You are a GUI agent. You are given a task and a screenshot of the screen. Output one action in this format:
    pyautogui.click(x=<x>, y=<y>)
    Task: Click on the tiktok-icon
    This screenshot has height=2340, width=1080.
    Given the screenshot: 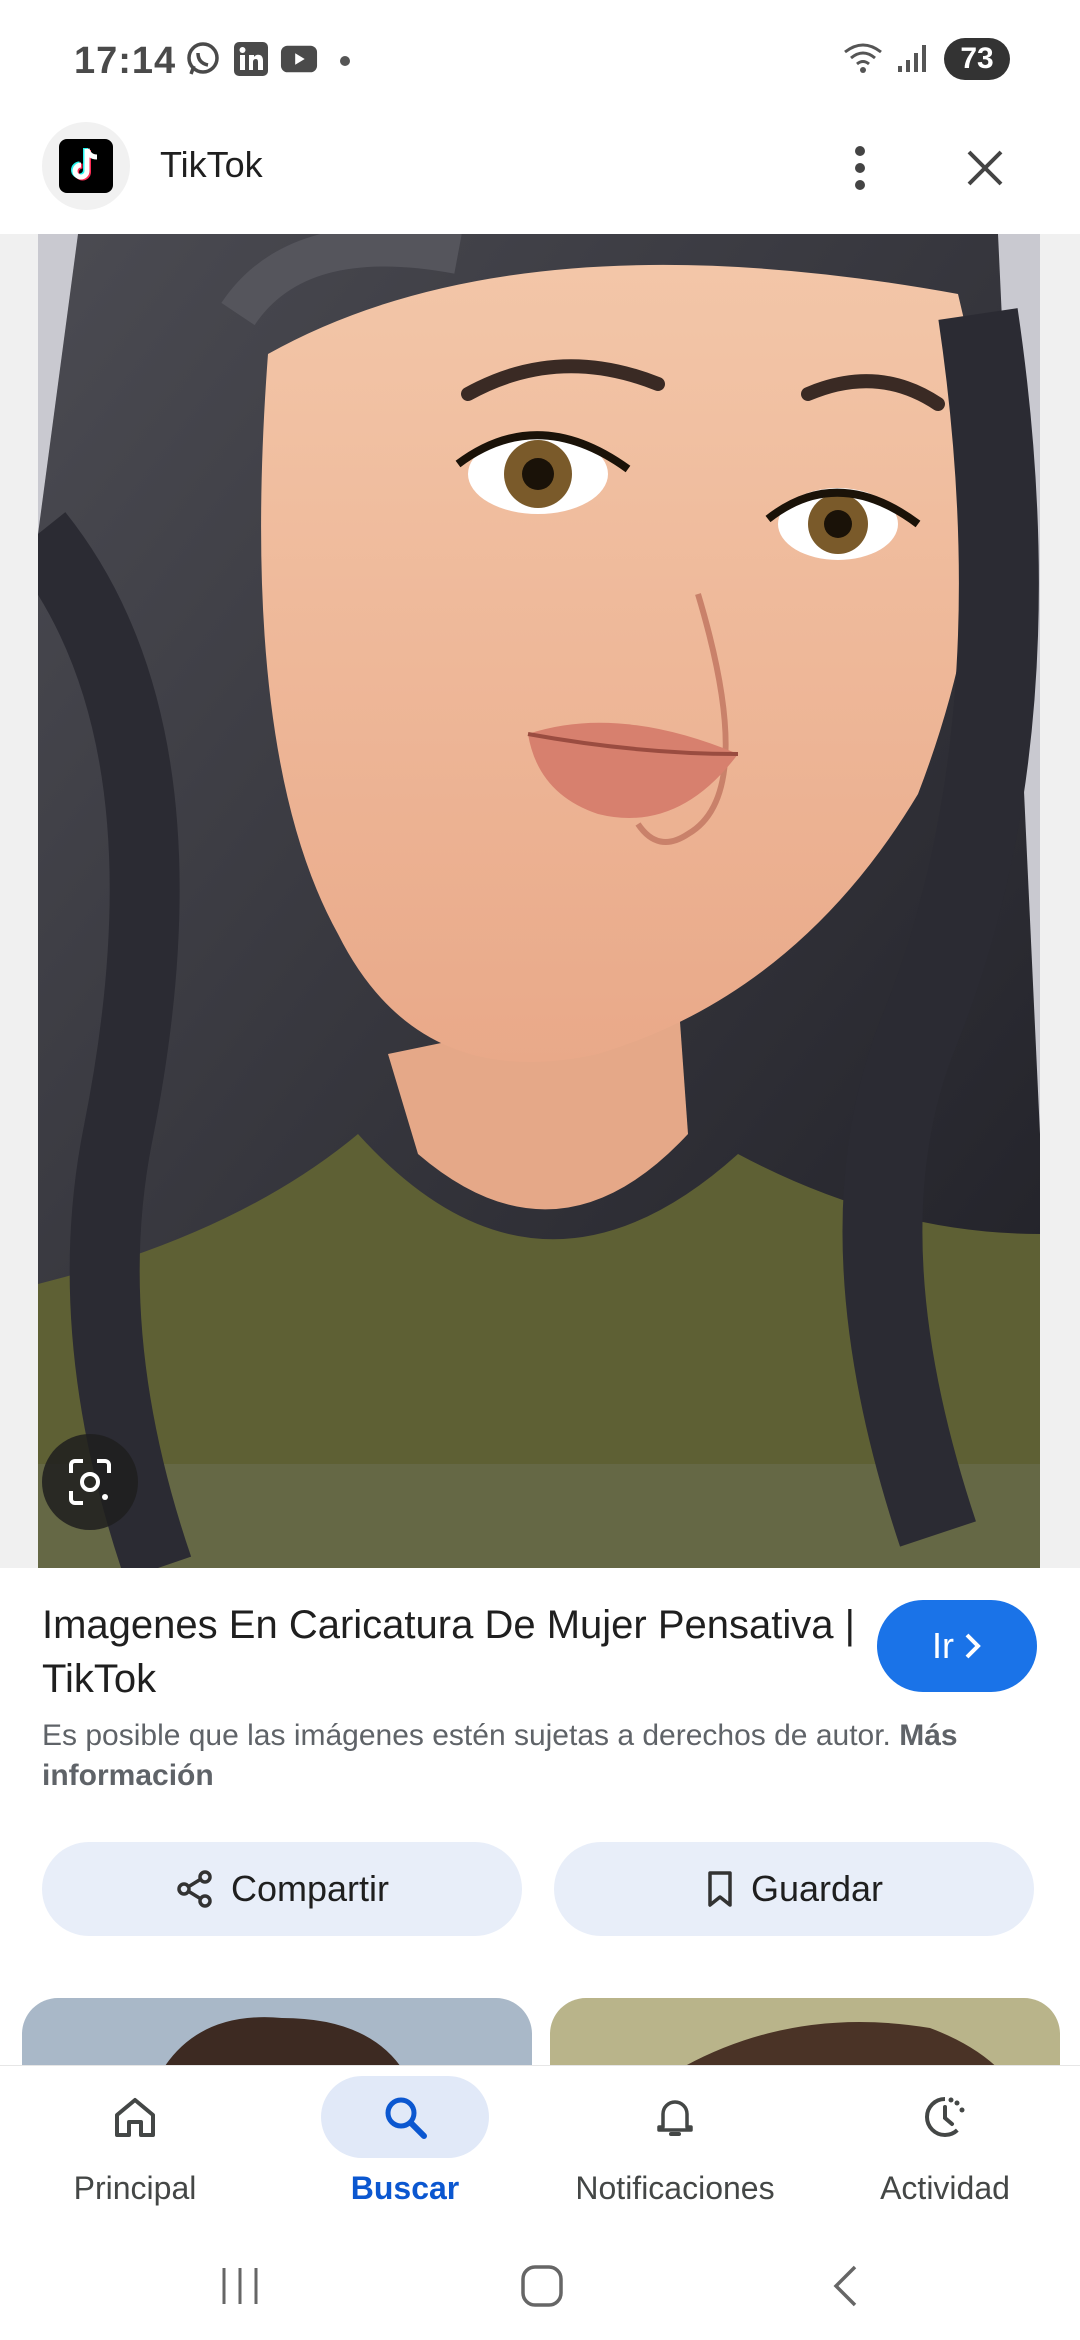 What is the action you would take?
    pyautogui.click(x=86, y=166)
    